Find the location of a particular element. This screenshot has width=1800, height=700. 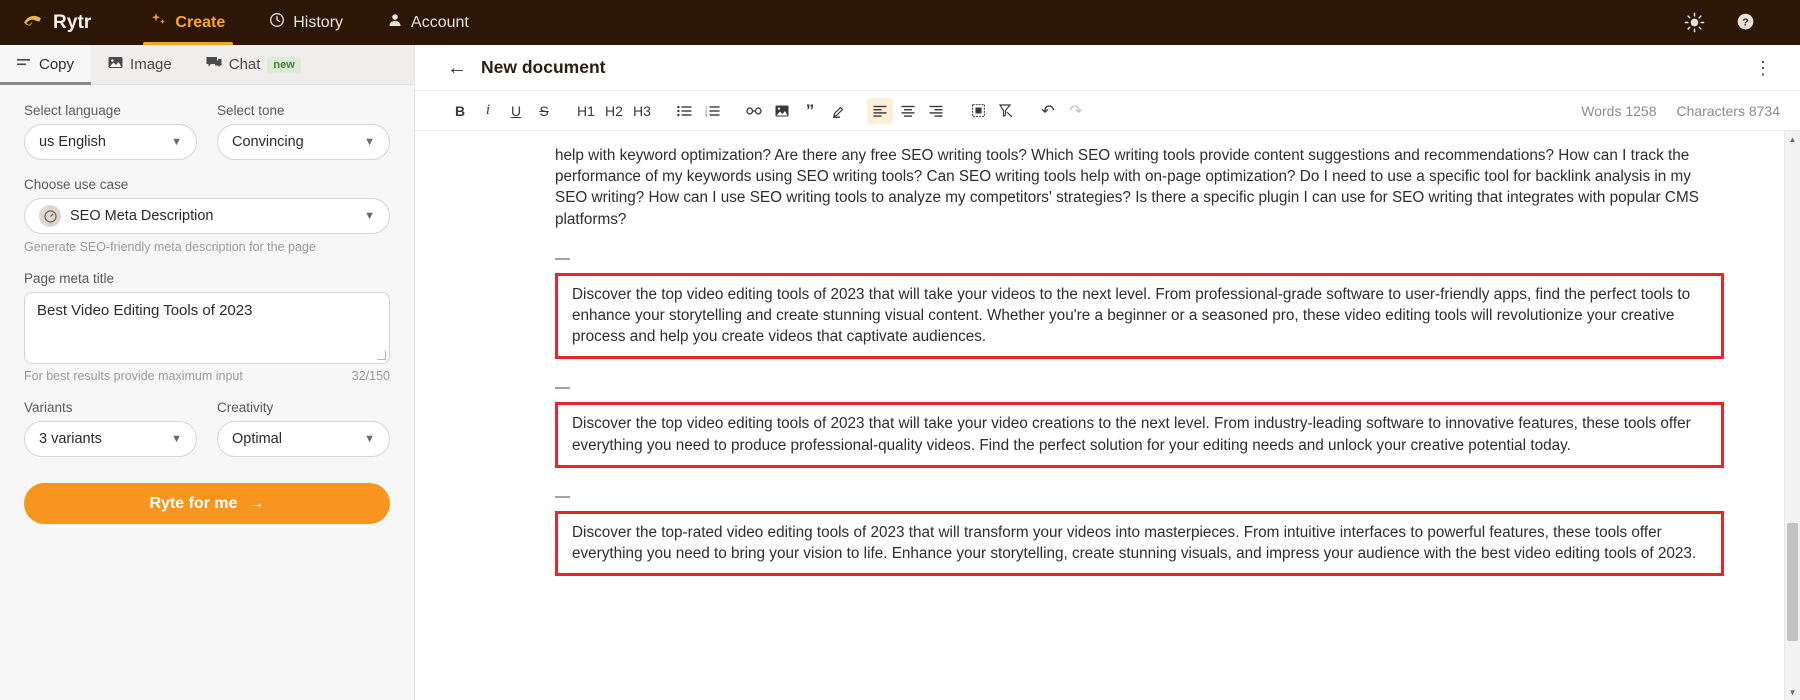

highlighter-button is located at coordinates (838, 111).